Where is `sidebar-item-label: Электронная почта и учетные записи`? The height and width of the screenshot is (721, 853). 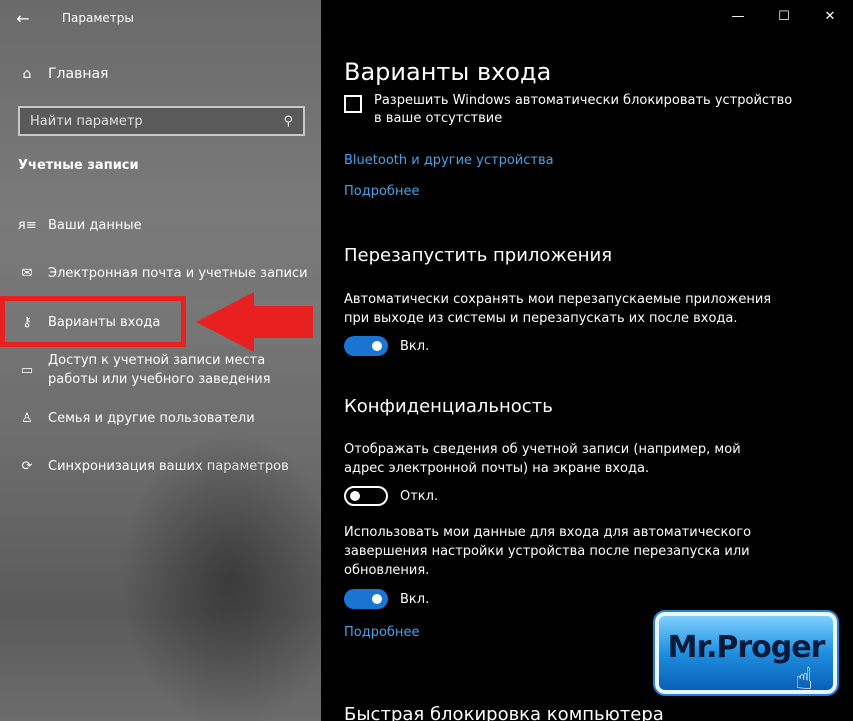 sidebar-item-label: Электронная почта и учетные записи is located at coordinates (178, 273).